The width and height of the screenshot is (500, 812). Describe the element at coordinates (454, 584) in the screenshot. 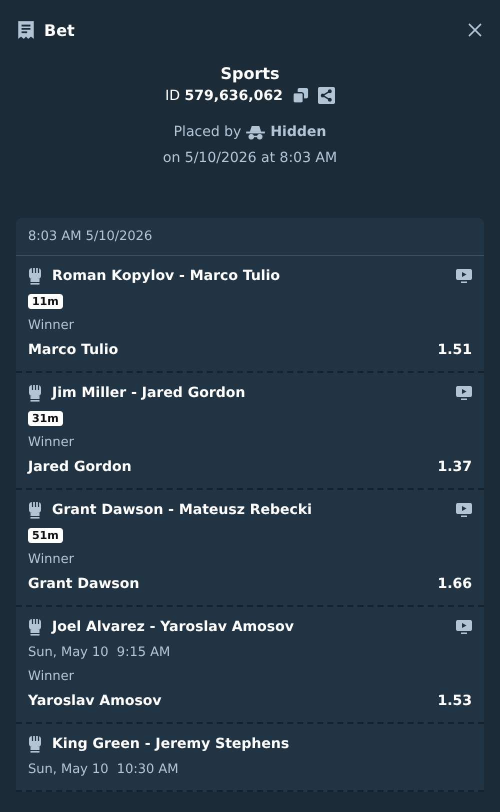

I see `odds-value: 1.66` at that location.